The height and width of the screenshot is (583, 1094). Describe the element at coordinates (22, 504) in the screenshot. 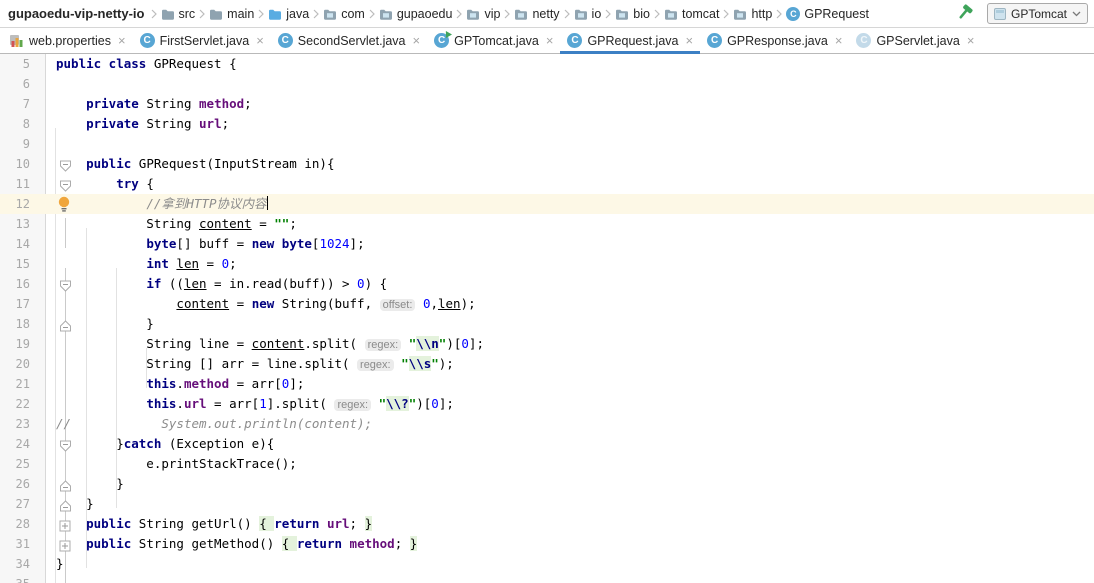

I see `line-number: 27` at that location.